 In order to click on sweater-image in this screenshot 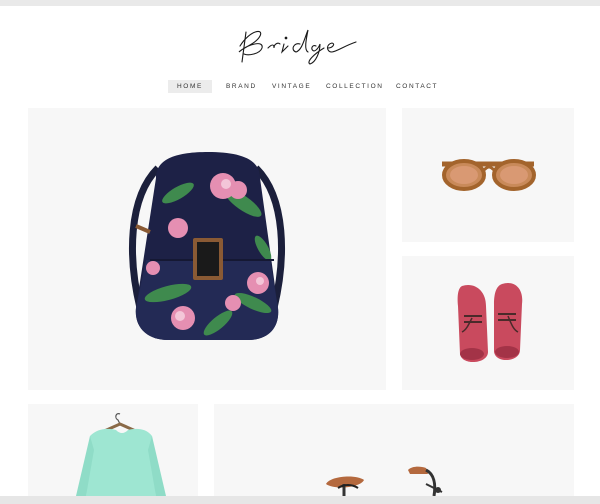, I will do `click(121, 454)`.